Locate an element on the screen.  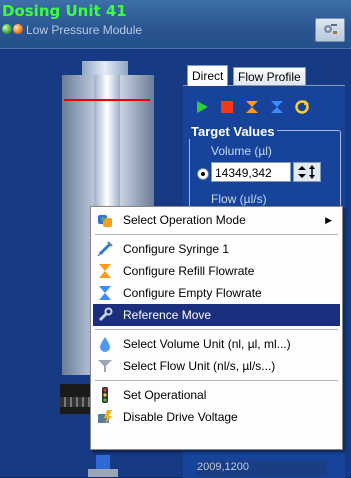
menu-item-label: Select Flow Unit (nl/s, µl/s...) is located at coordinates (199, 366).